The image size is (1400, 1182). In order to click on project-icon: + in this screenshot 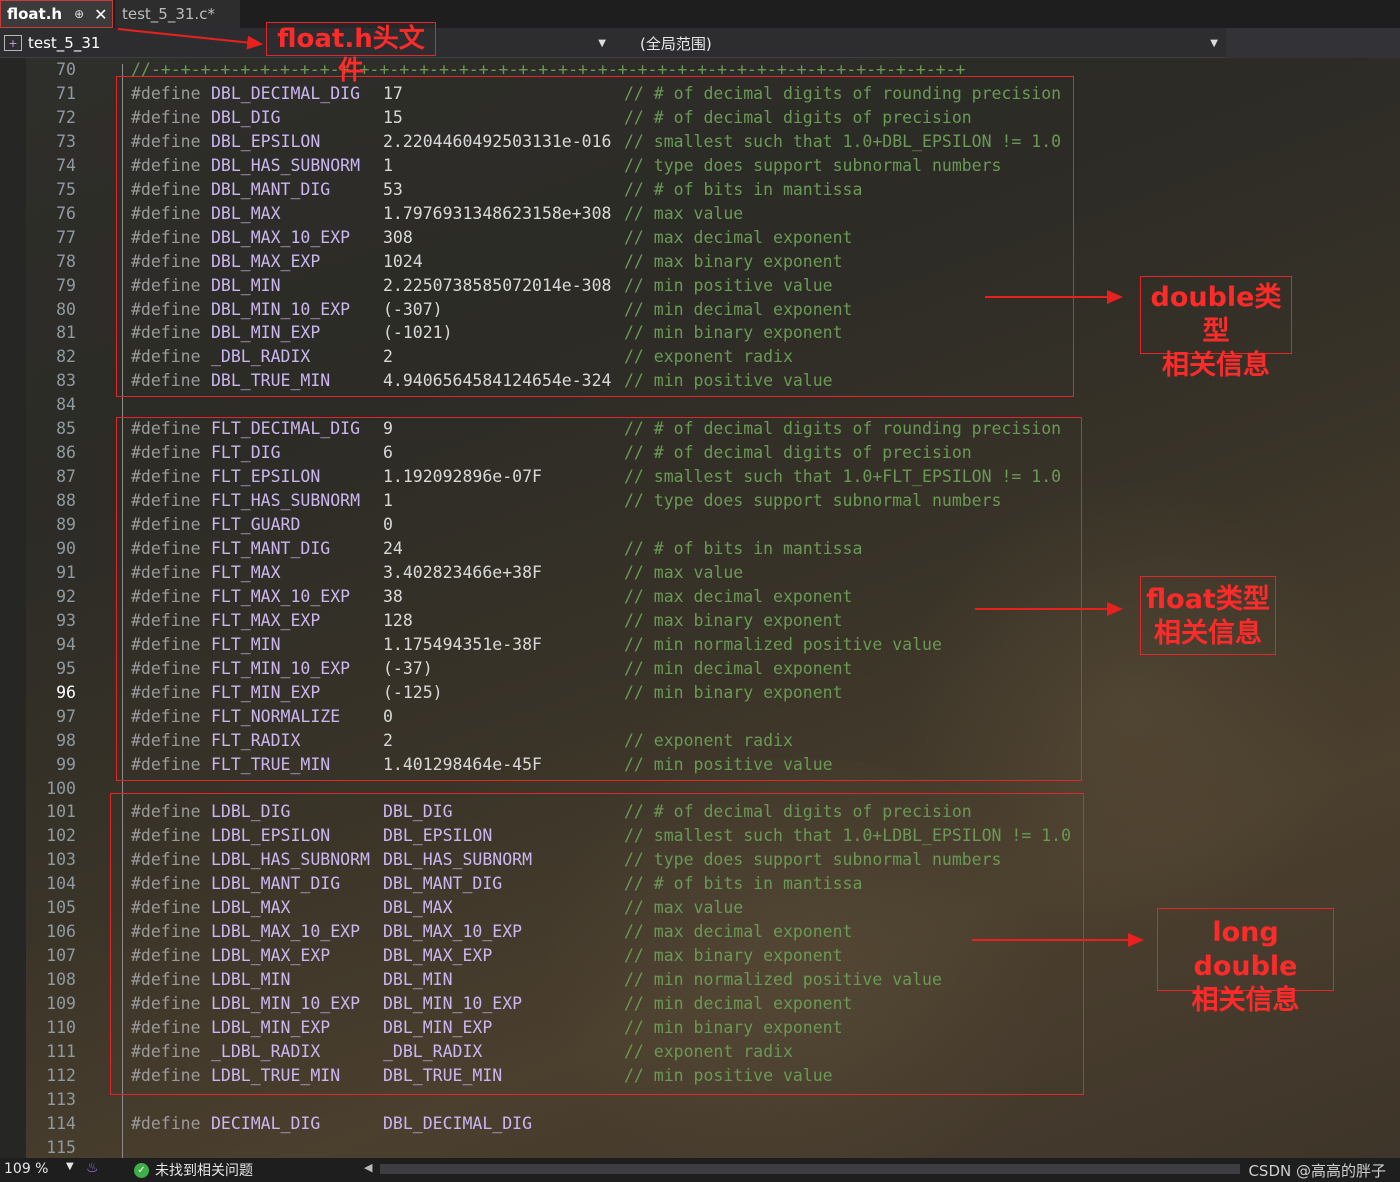, I will do `click(13, 43)`.